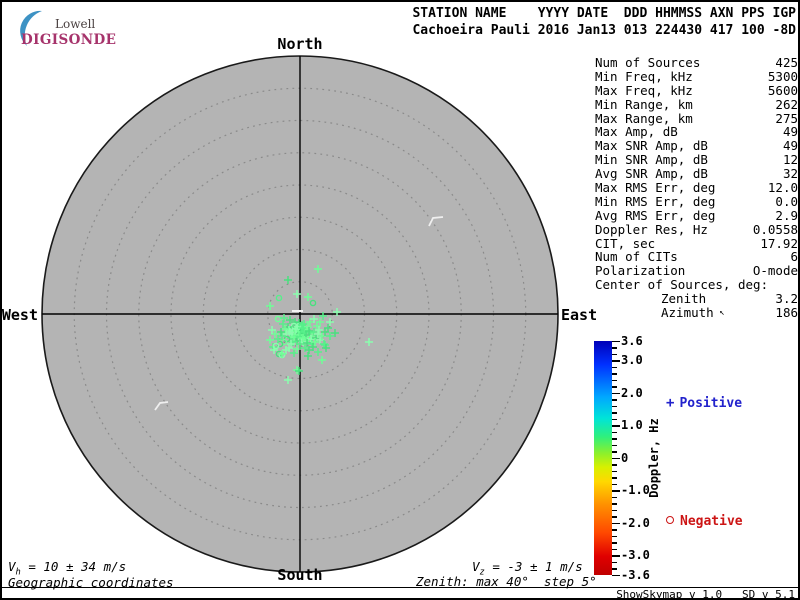 This screenshot has width=800, height=600. Describe the element at coordinates (632, 360) in the screenshot. I see `colorbar-tick-label: 3.0` at that location.